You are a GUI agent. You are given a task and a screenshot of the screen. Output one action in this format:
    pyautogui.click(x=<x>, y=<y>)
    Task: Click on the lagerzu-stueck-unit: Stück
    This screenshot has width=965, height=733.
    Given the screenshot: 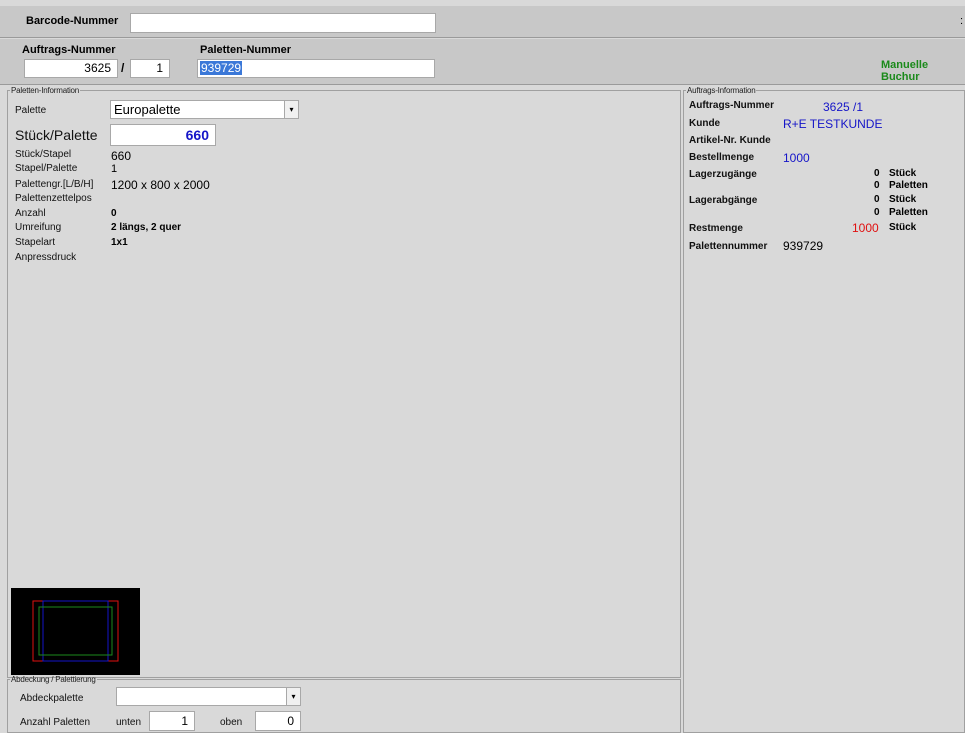 What is the action you would take?
    pyautogui.click(x=903, y=173)
    